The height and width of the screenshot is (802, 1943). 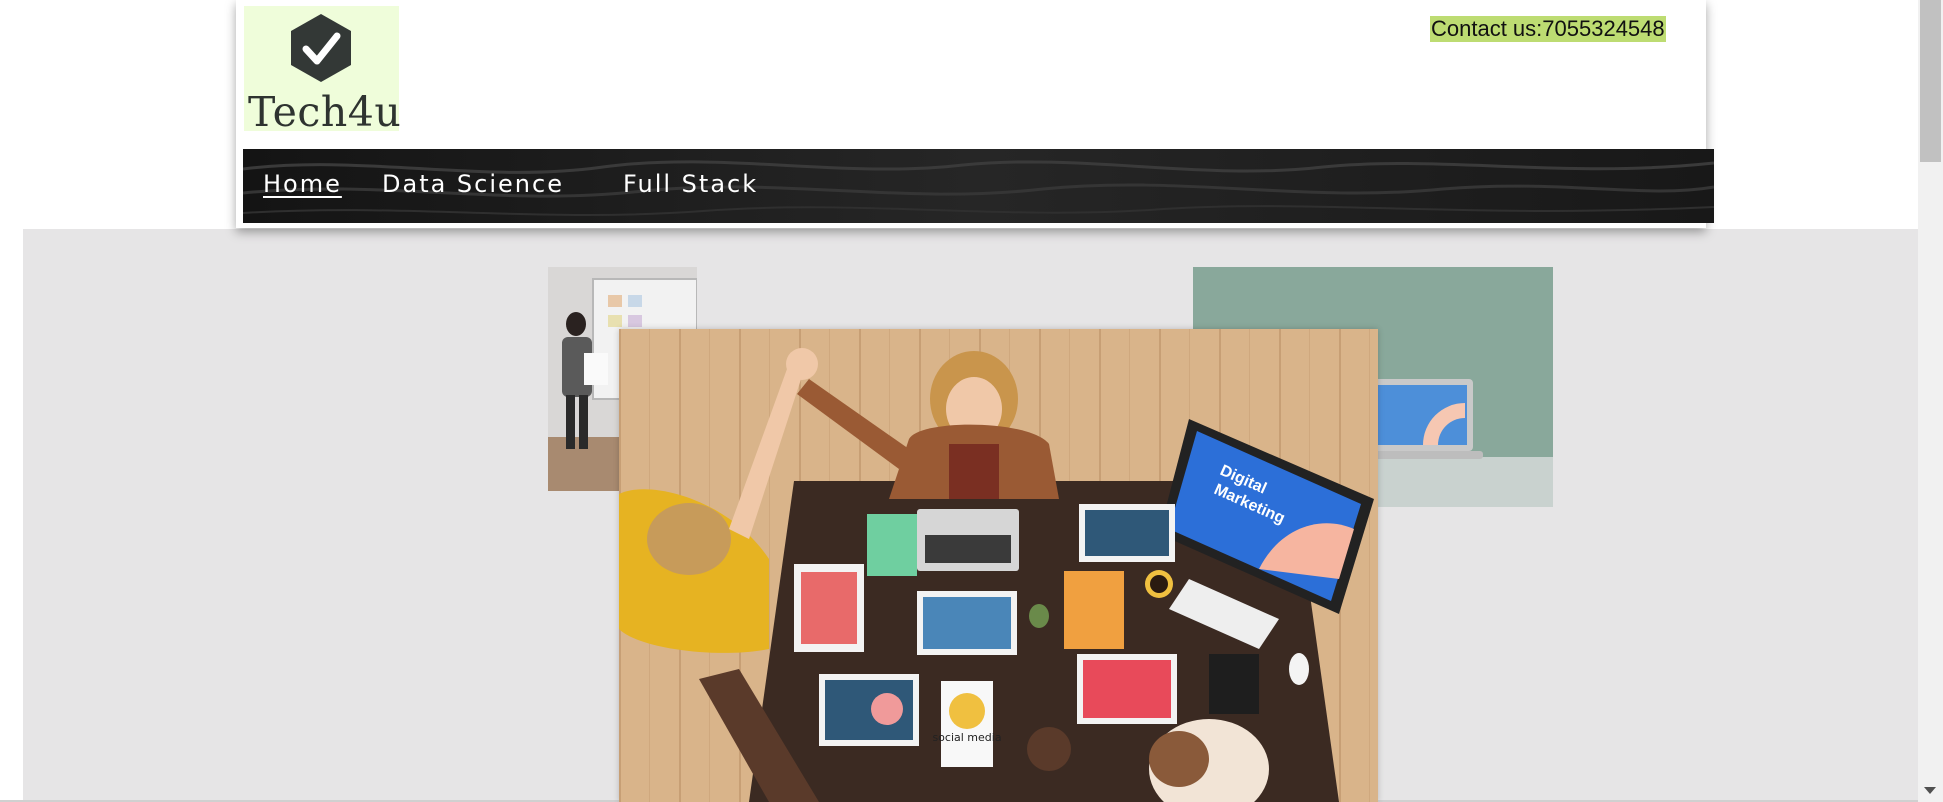 I want to click on brand-name: Tech4u, so click(x=325, y=112).